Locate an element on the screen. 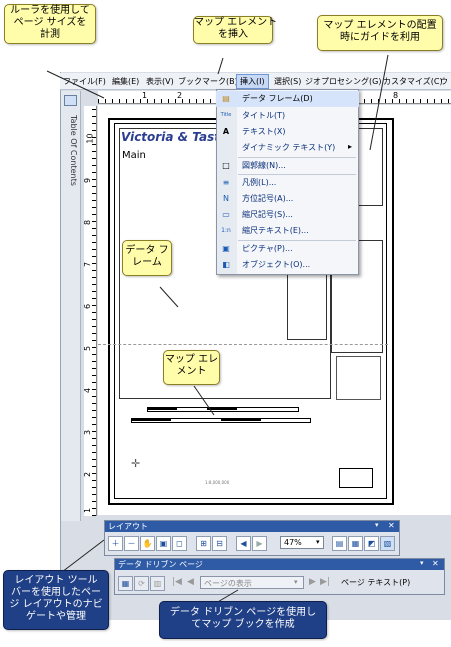 This screenshot has height=647, width=451. callout-insert: マップ エレメント を挿入 is located at coordinates (235, 30).